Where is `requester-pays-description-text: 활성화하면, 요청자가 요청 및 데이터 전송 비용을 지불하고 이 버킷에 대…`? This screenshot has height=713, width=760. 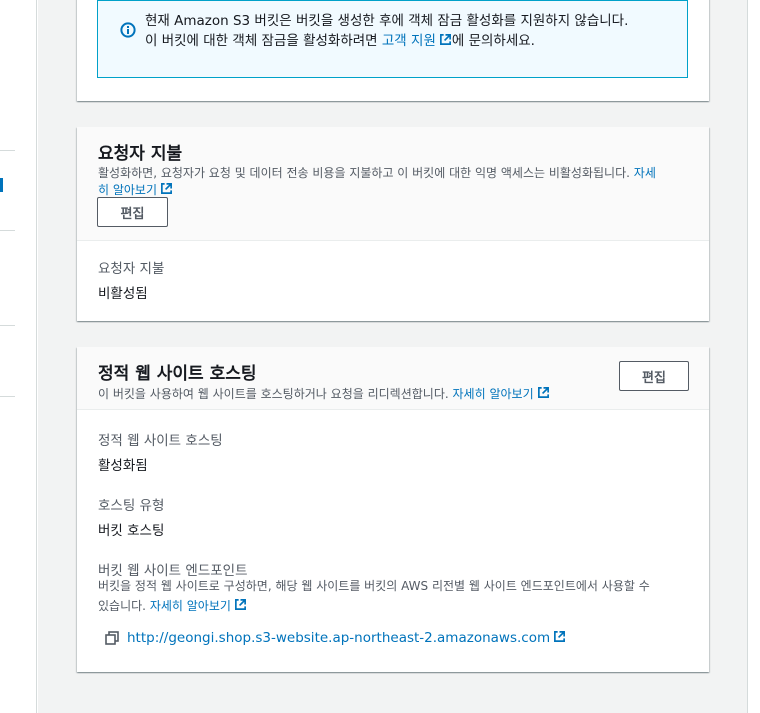
requester-pays-description-text: 활성화하면, 요청자가 요청 및 데이터 전송 비용을 지불하고 이 버킷에 대… is located at coordinates (364, 173).